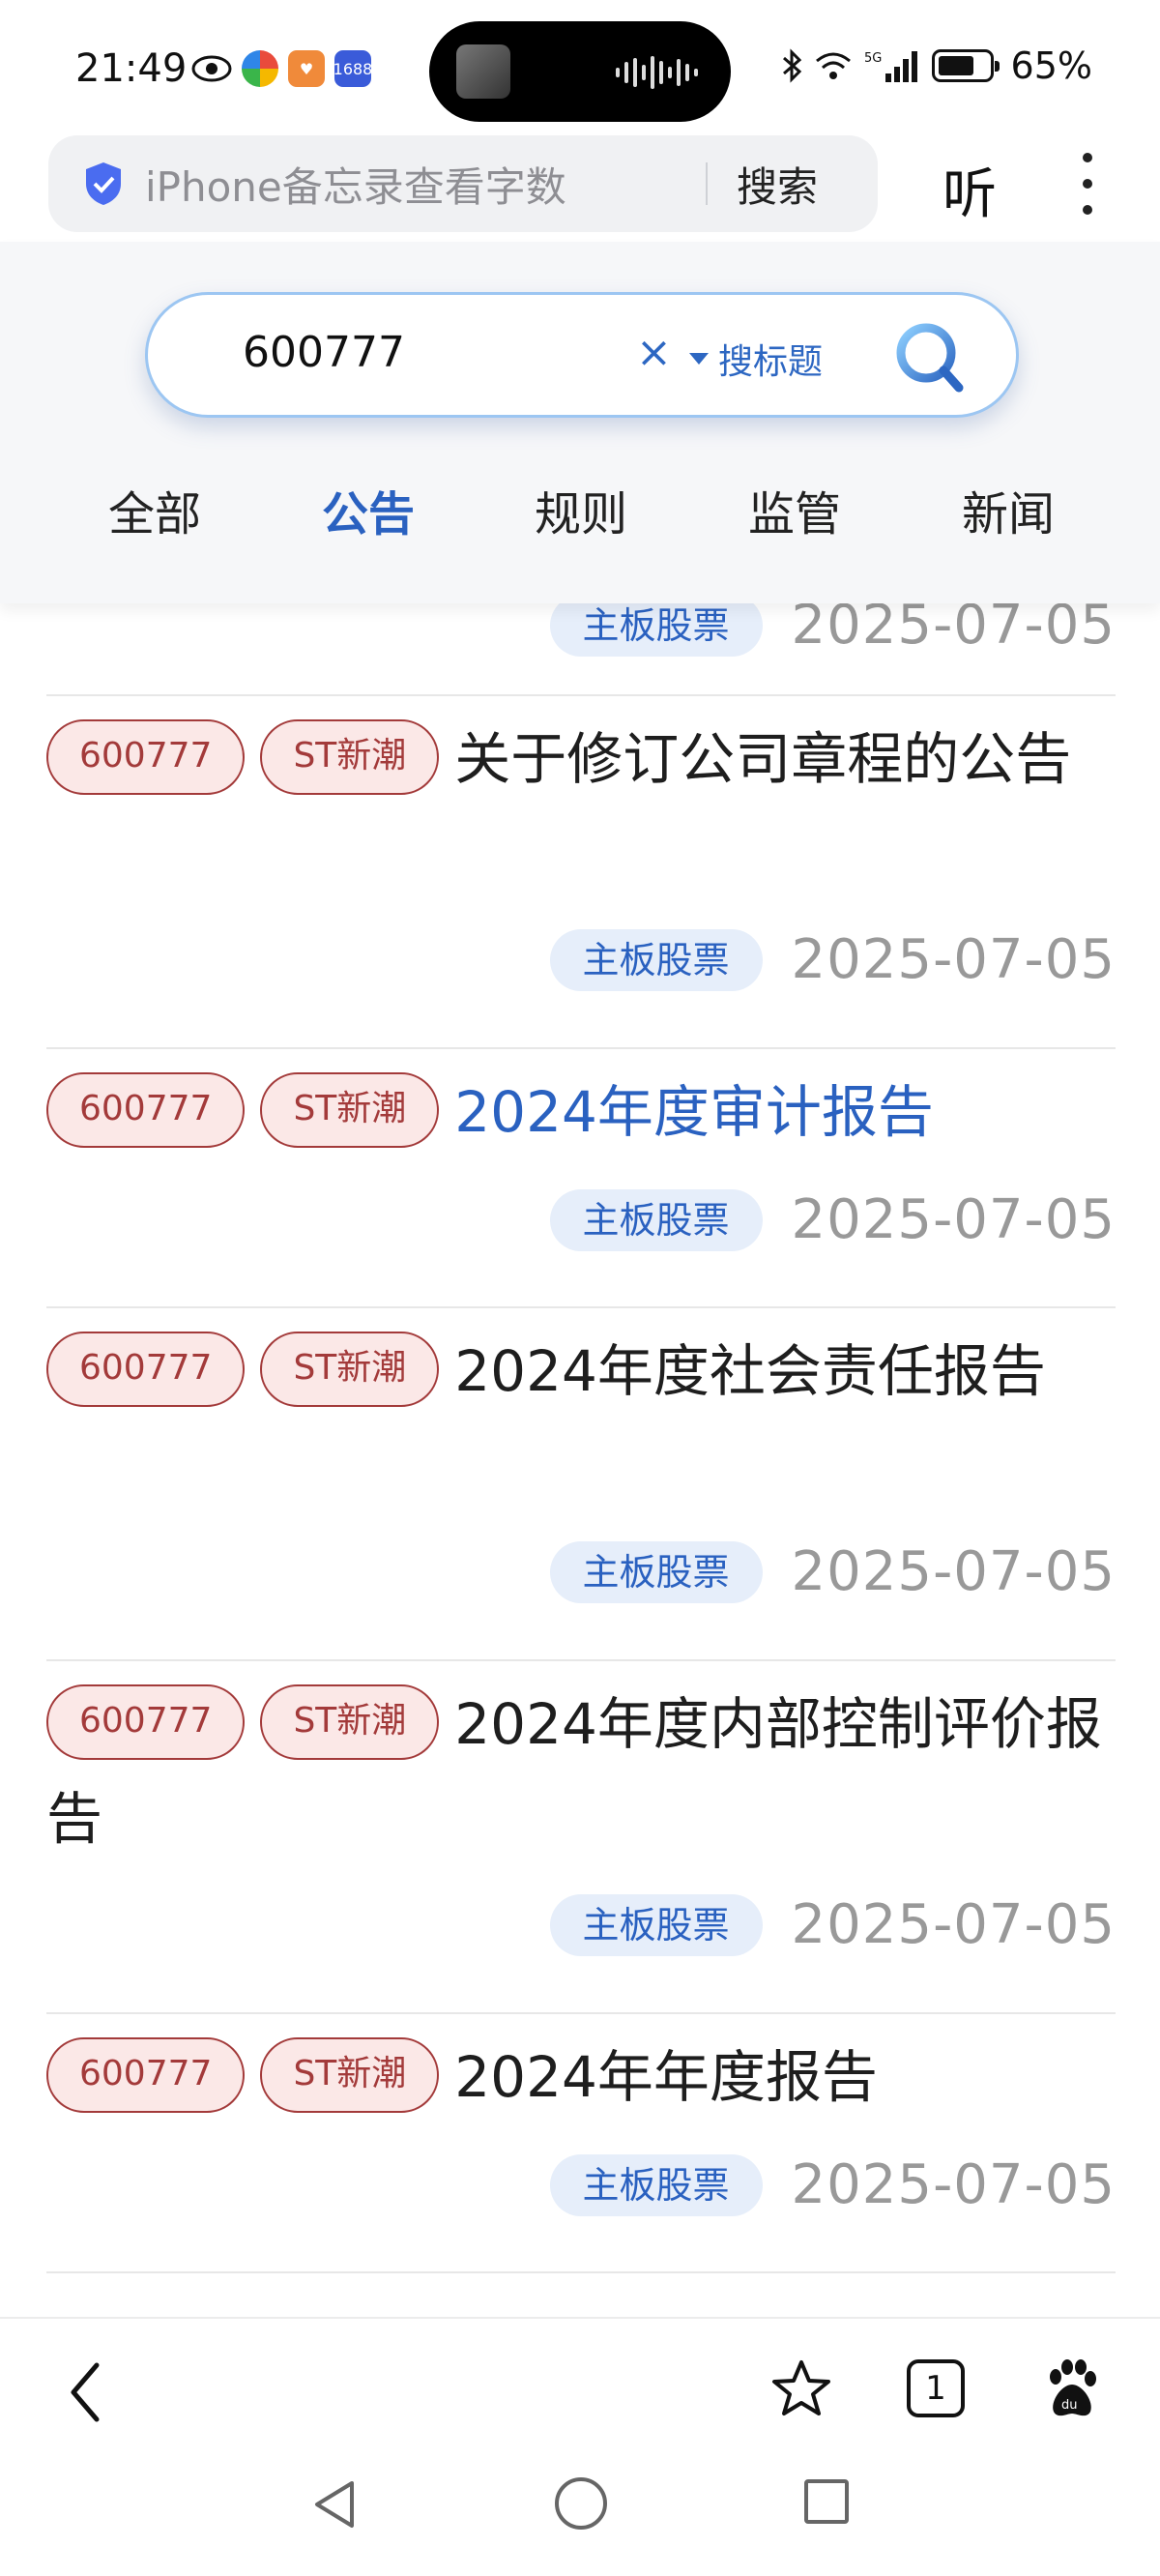 The width and height of the screenshot is (1160, 2576). What do you see at coordinates (580, 71) in the screenshot?
I see `dynamic-island` at bounding box center [580, 71].